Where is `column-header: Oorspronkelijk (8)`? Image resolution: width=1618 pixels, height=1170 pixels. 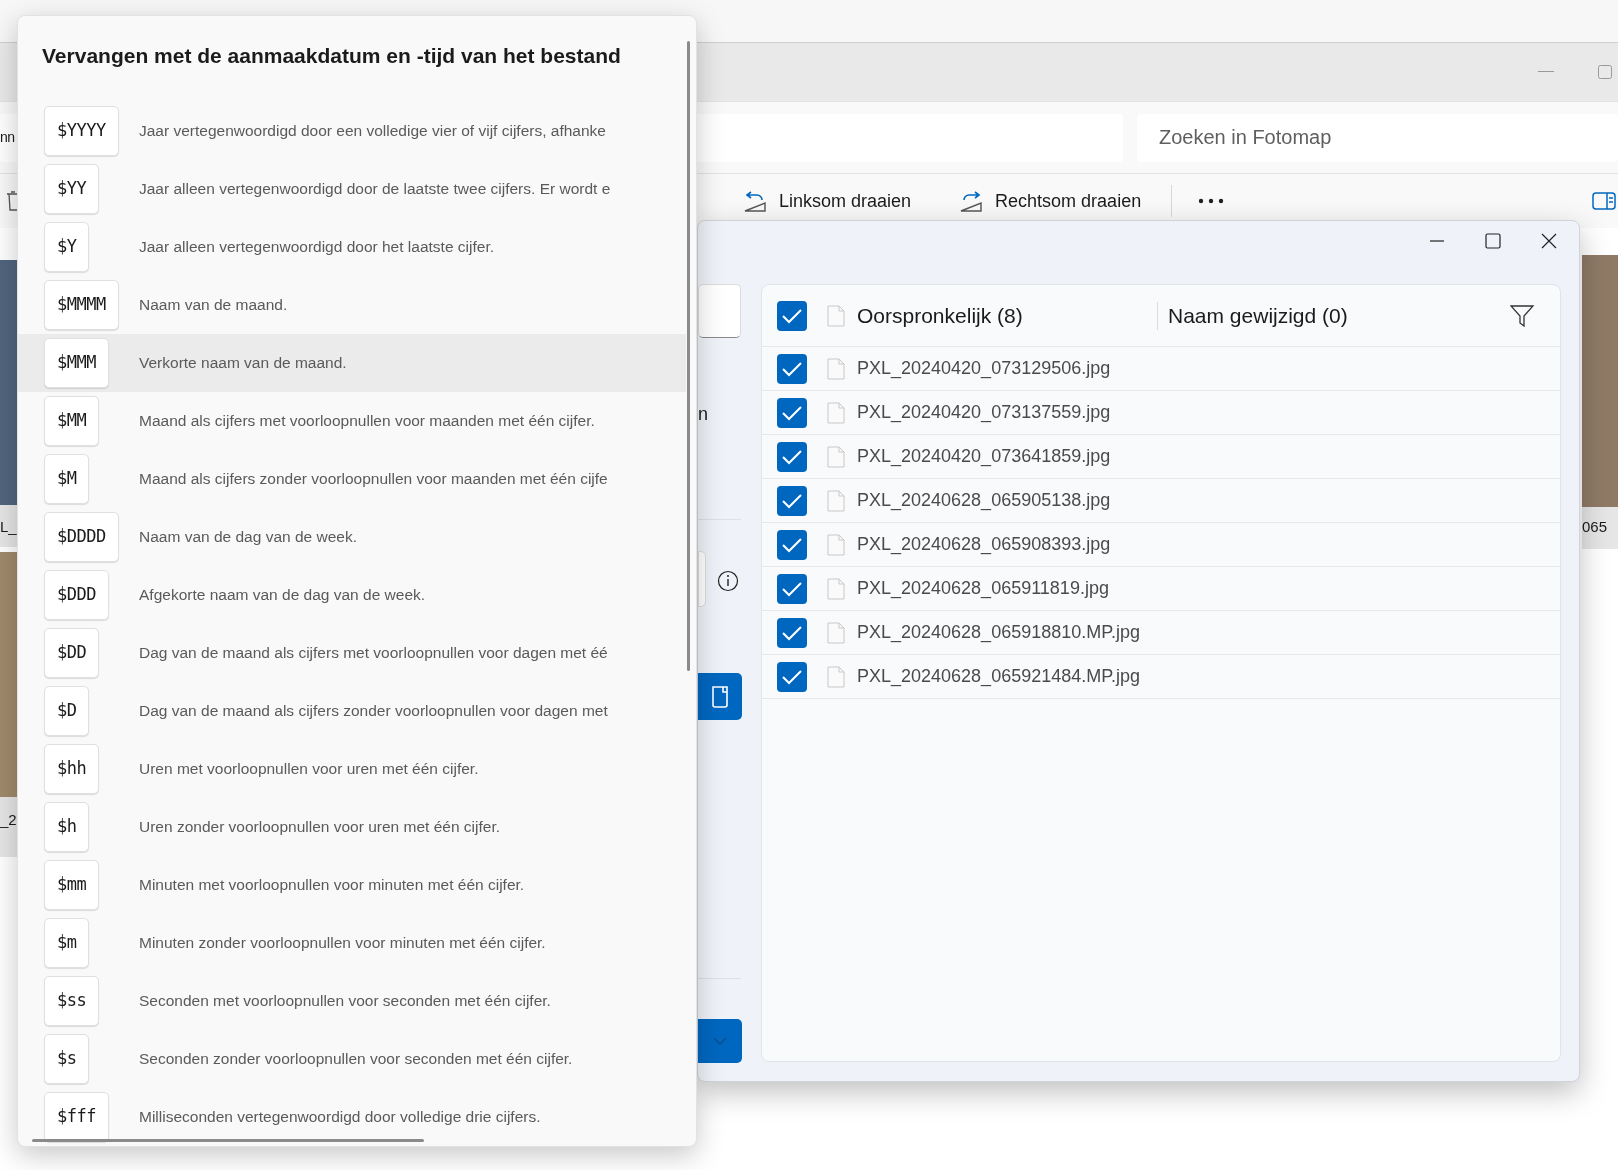 column-header: Oorspronkelijk (8) is located at coordinates (1007, 315).